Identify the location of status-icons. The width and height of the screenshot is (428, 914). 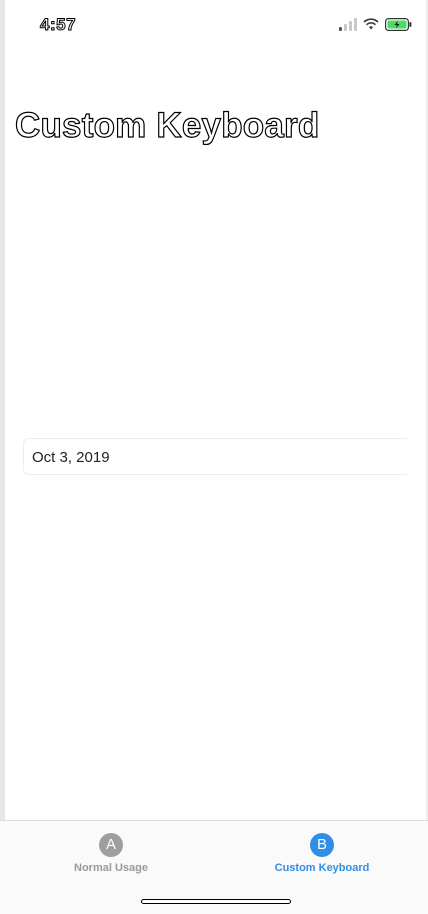
(375, 24).